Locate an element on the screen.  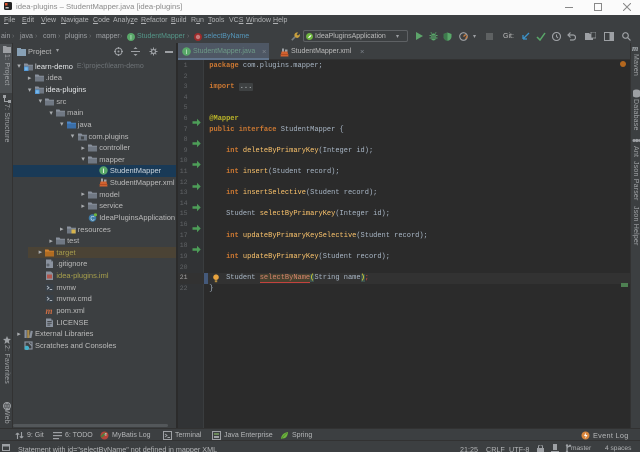
svg-text: C is located at coordinates (93, 219).